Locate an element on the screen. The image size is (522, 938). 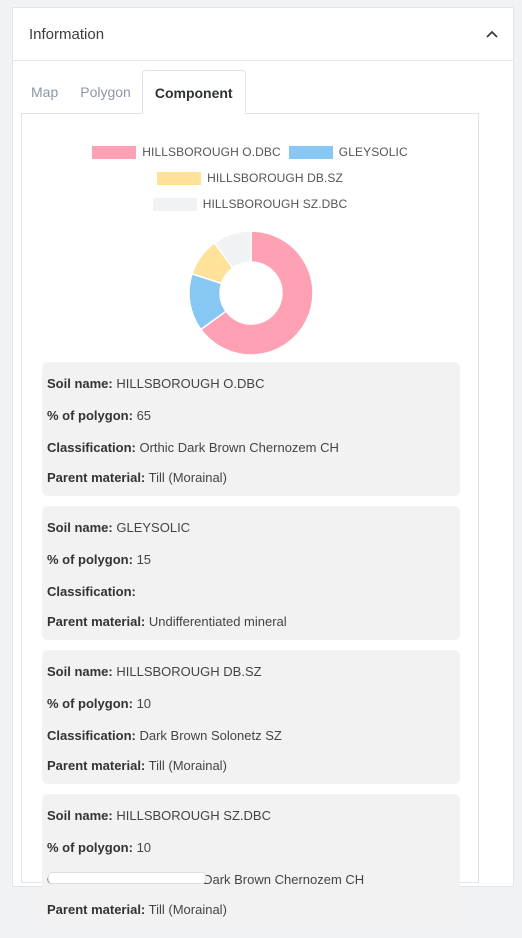
soil-name-row: Soil name: GLEYSOLIC is located at coordinates (251, 528).